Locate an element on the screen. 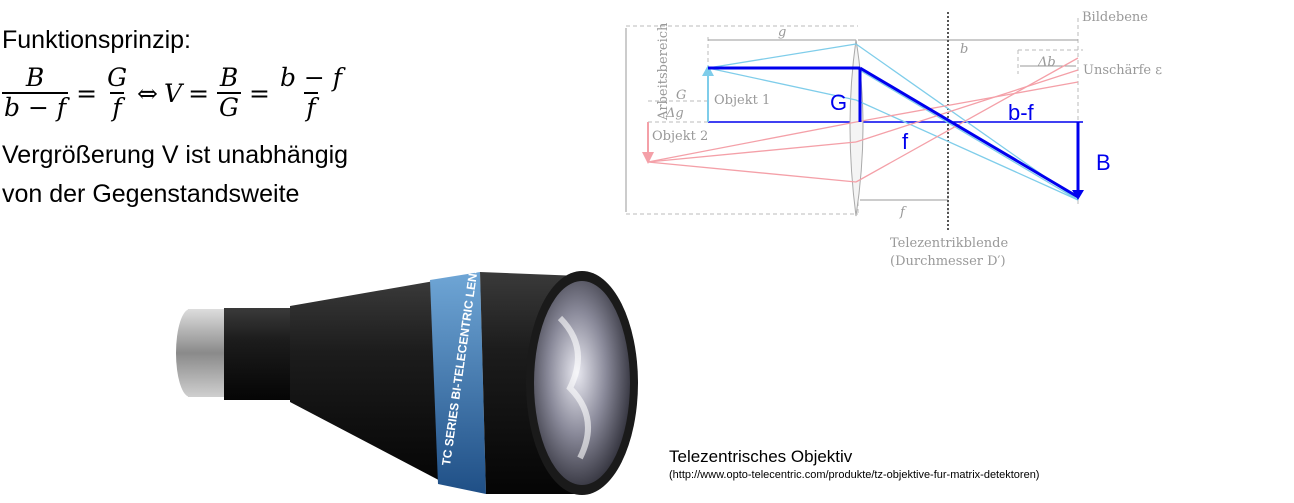  lens is located at coordinates (856, 128).